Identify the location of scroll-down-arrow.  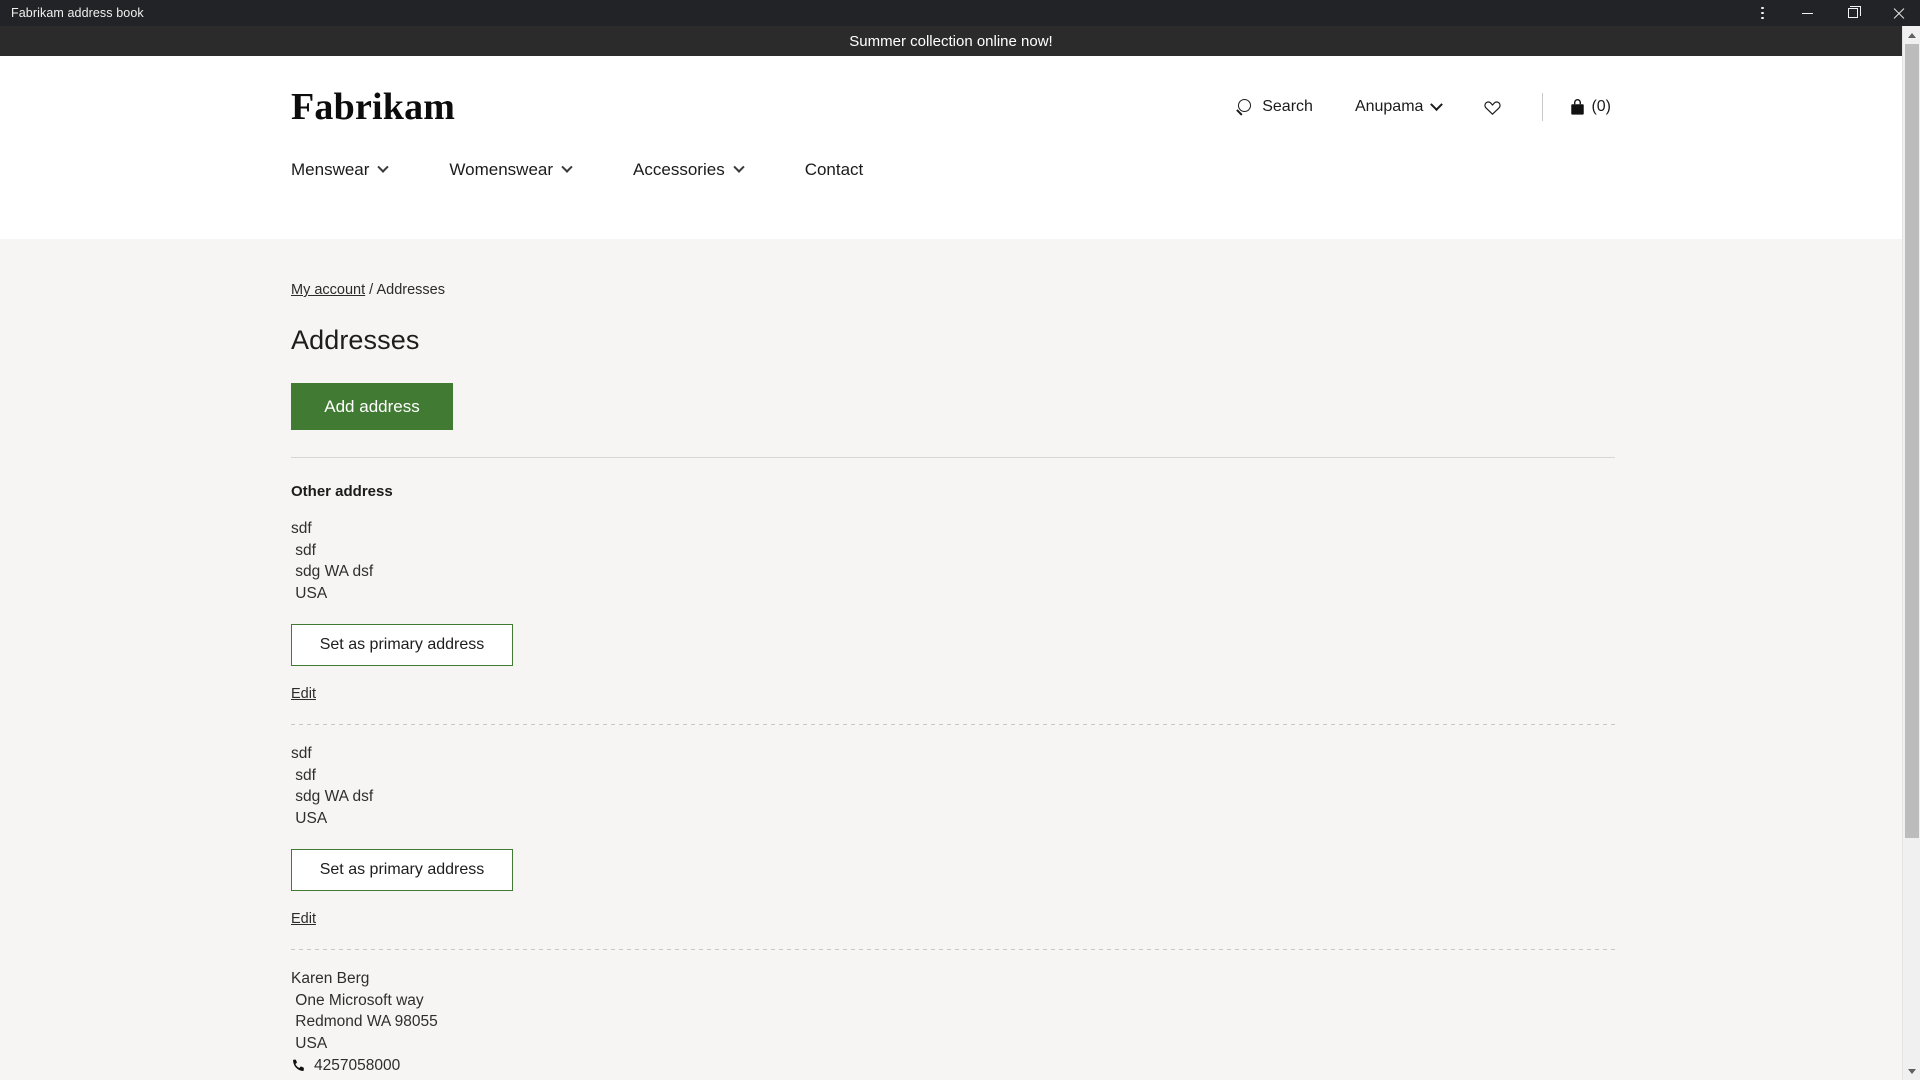
(1911, 1071).